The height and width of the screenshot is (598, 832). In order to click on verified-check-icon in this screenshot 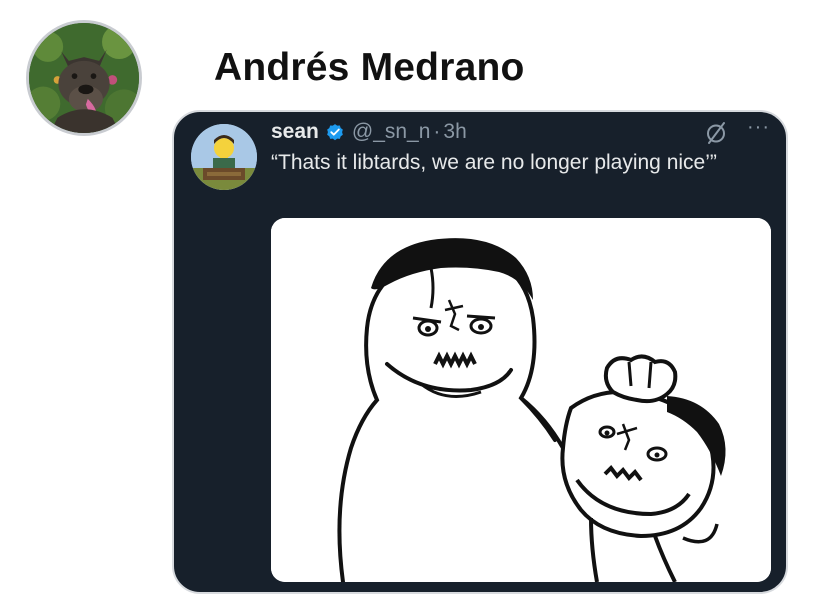, I will do `click(335, 132)`.